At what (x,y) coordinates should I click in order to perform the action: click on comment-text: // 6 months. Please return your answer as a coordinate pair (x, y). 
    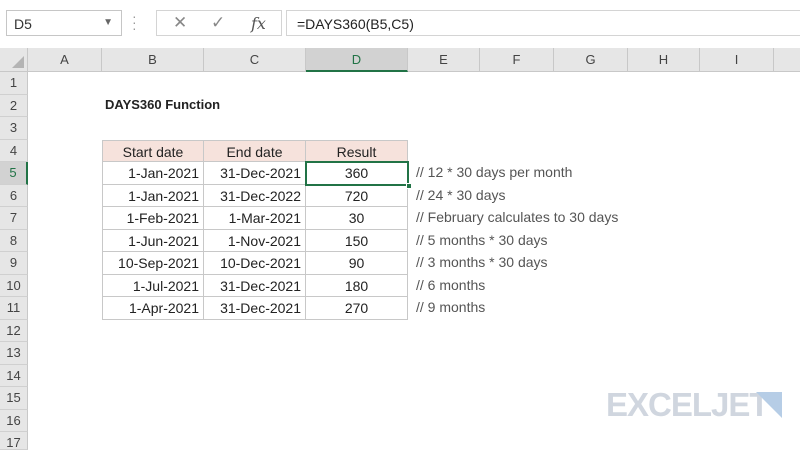
    Looking at the image, I should click on (451, 284).